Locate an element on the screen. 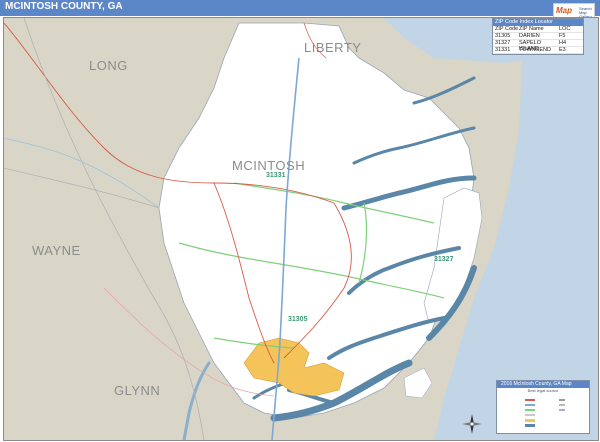 The height and width of the screenshot is (442, 600). zip-col-header: ZIP Code is located at coordinates (507, 29).